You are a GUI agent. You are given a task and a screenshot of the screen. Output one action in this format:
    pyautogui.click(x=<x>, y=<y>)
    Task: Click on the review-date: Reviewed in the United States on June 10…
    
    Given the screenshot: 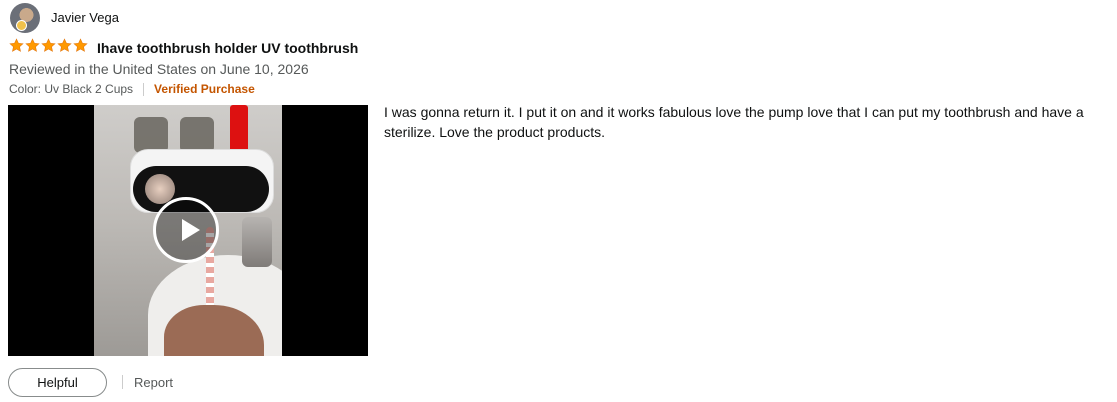 What is the action you would take?
    pyautogui.click(x=159, y=69)
    